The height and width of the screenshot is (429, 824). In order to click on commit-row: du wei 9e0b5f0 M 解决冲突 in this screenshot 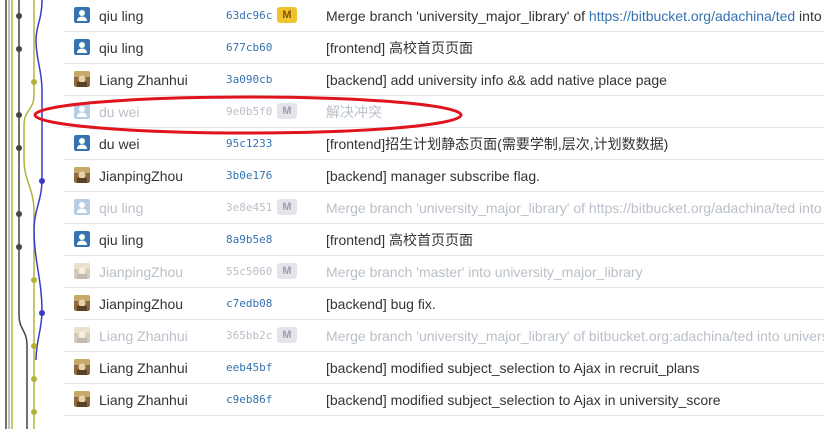, I will do `click(444, 112)`.